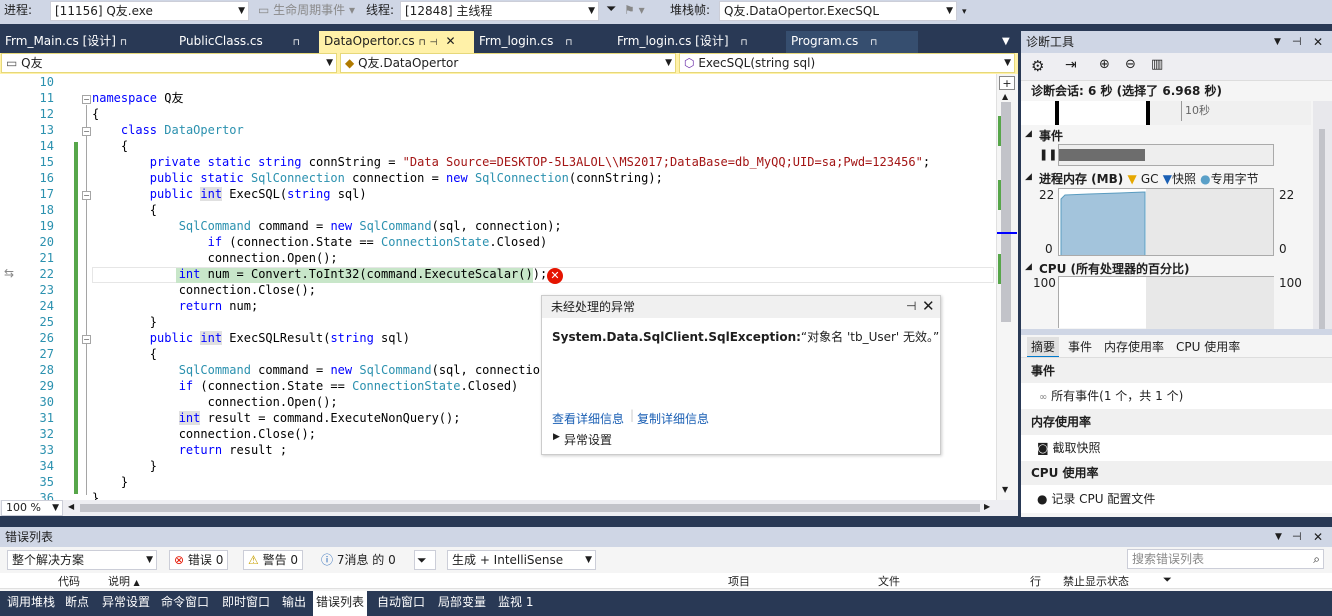 Image resolution: width=1332 pixels, height=616 pixels. Describe the element at coordinates (77, 603) in the screenshot. I see `tab-breakpoints: 断点` at that location.